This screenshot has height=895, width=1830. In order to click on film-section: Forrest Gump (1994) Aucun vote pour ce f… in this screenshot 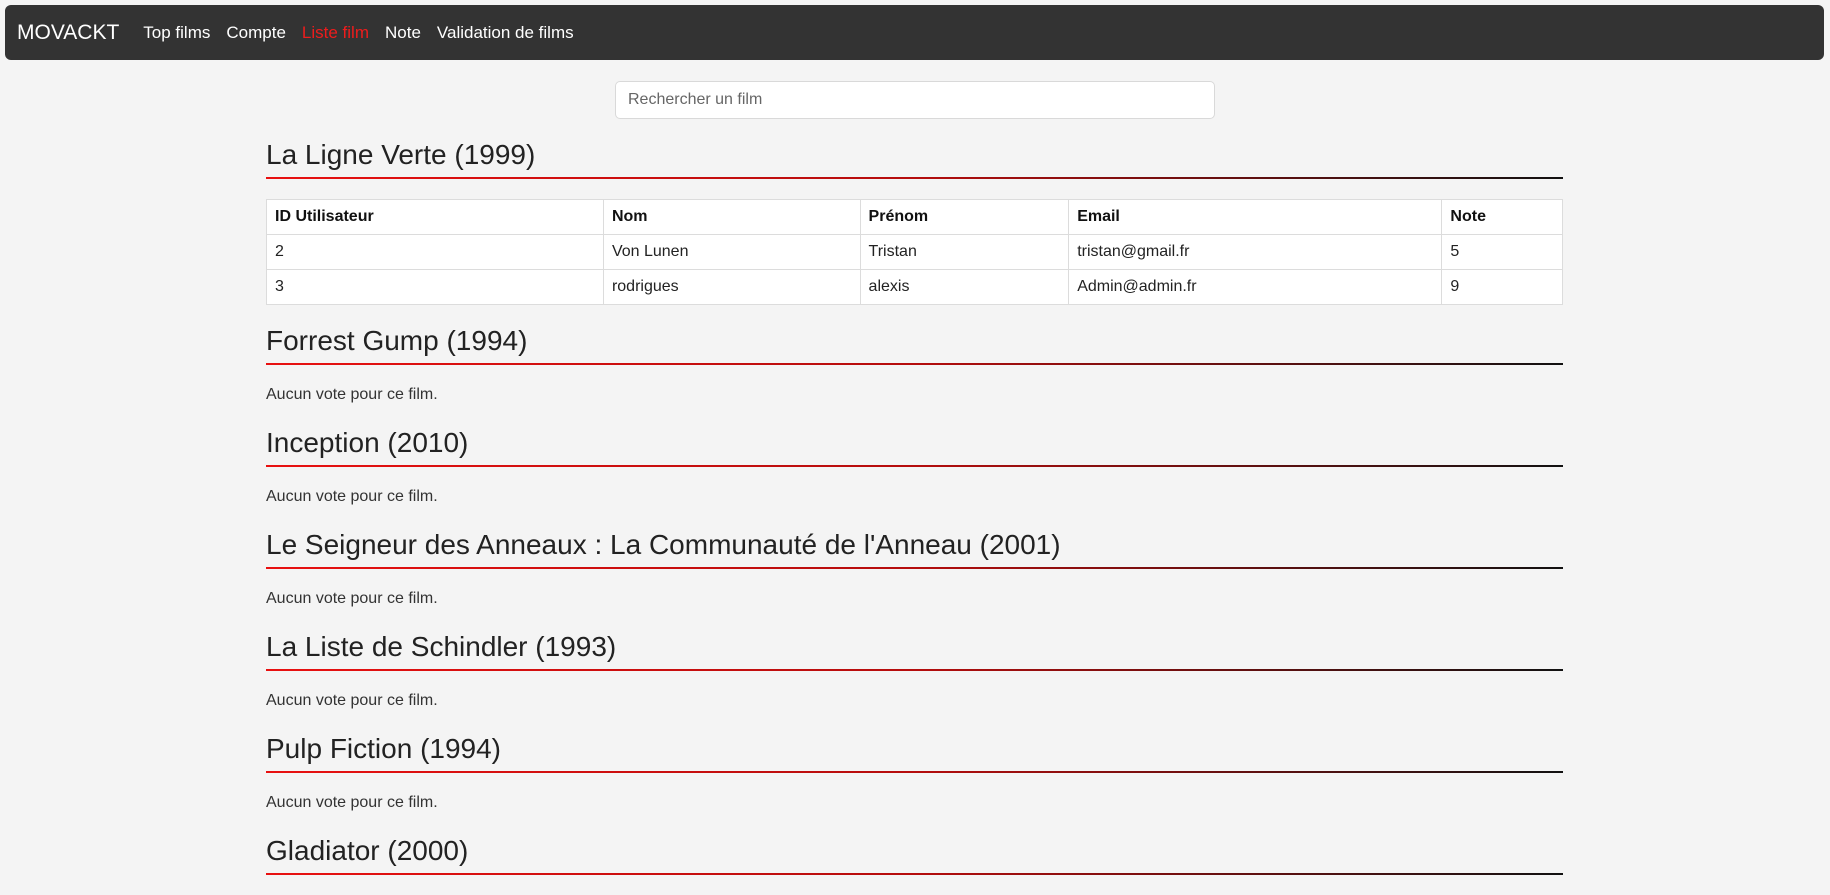, I will do `click(914, 364)`.